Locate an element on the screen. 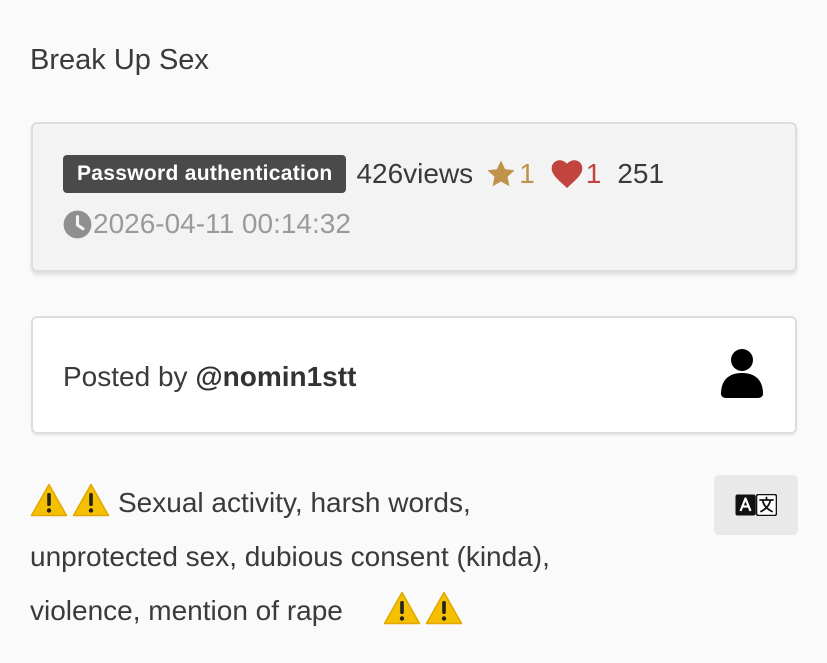  heart-icon is located at coordinates (567, 174).